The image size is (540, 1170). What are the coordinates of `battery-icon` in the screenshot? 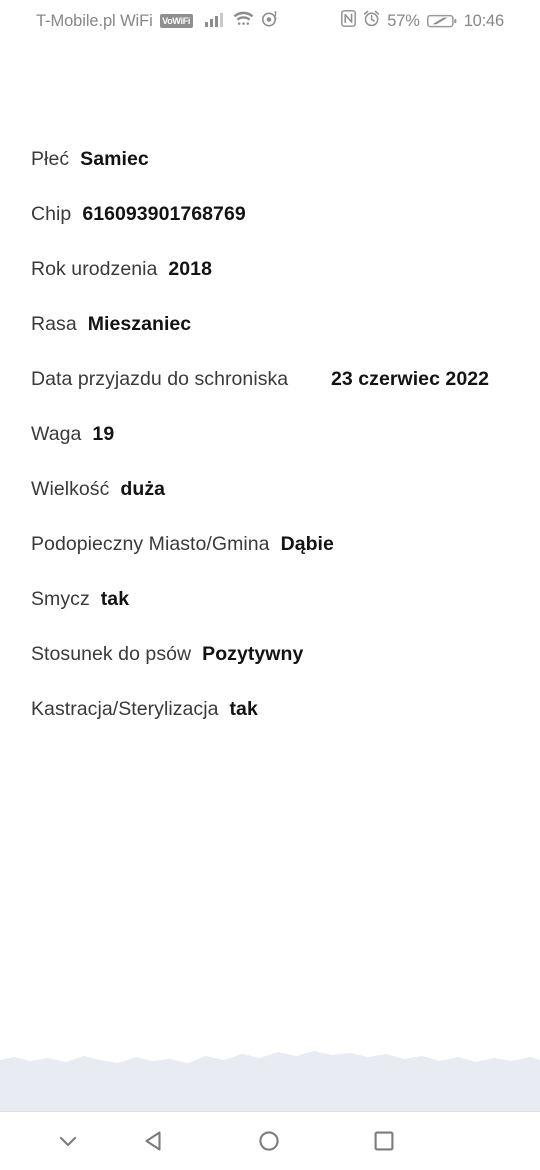 It's located at (441, 21).